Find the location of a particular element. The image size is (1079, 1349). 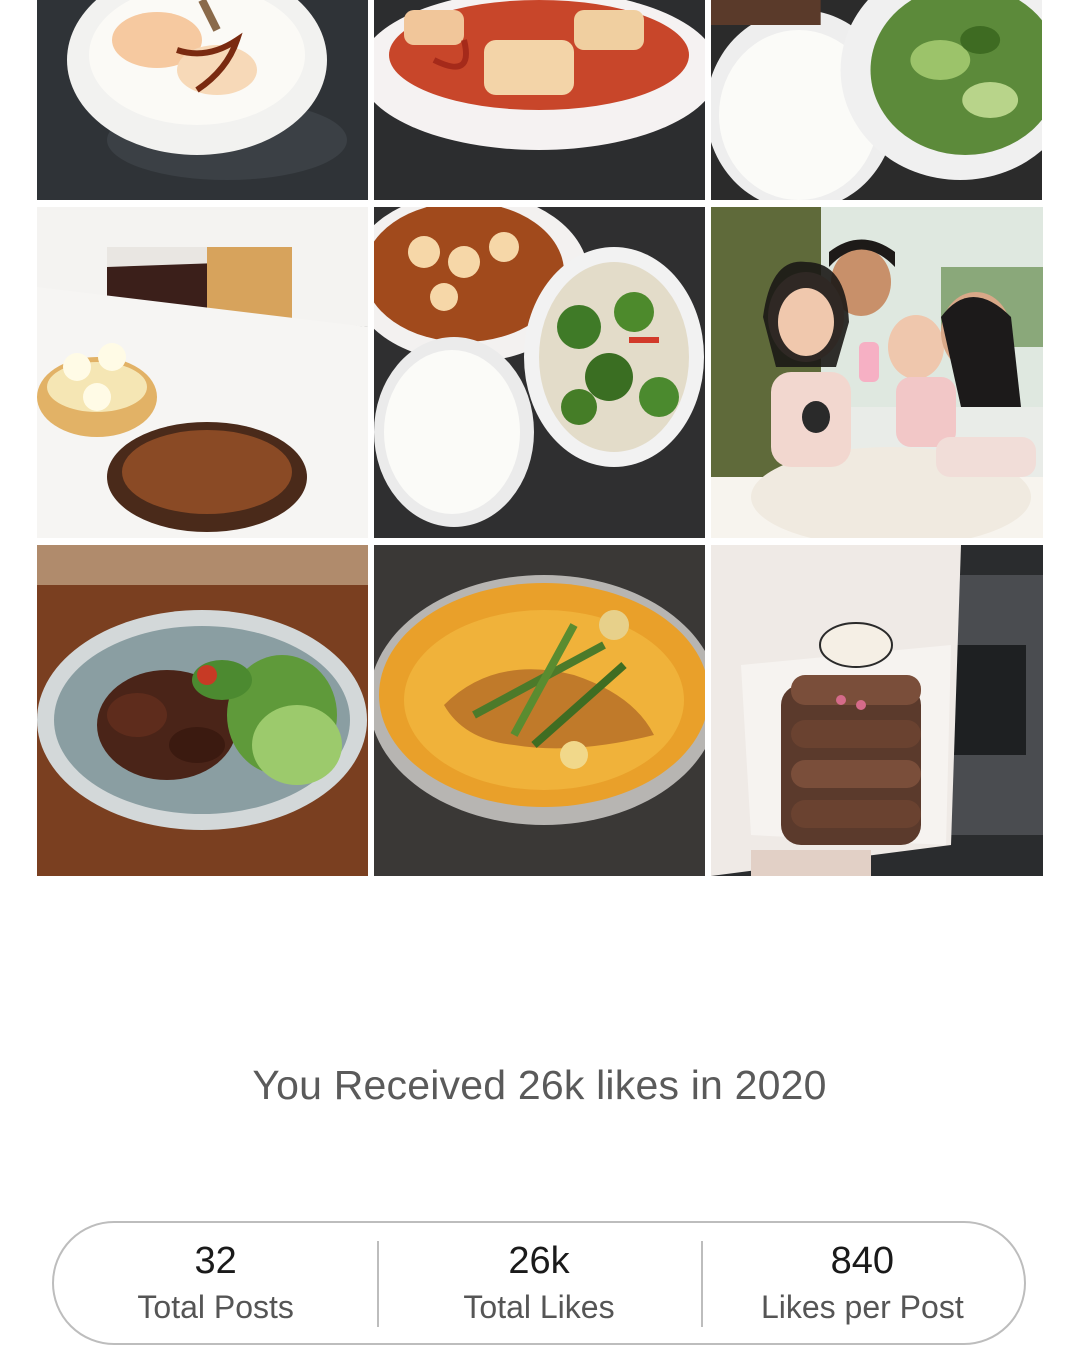

stat-total-likes-value: 26k is located at coordinates (539, 1261).